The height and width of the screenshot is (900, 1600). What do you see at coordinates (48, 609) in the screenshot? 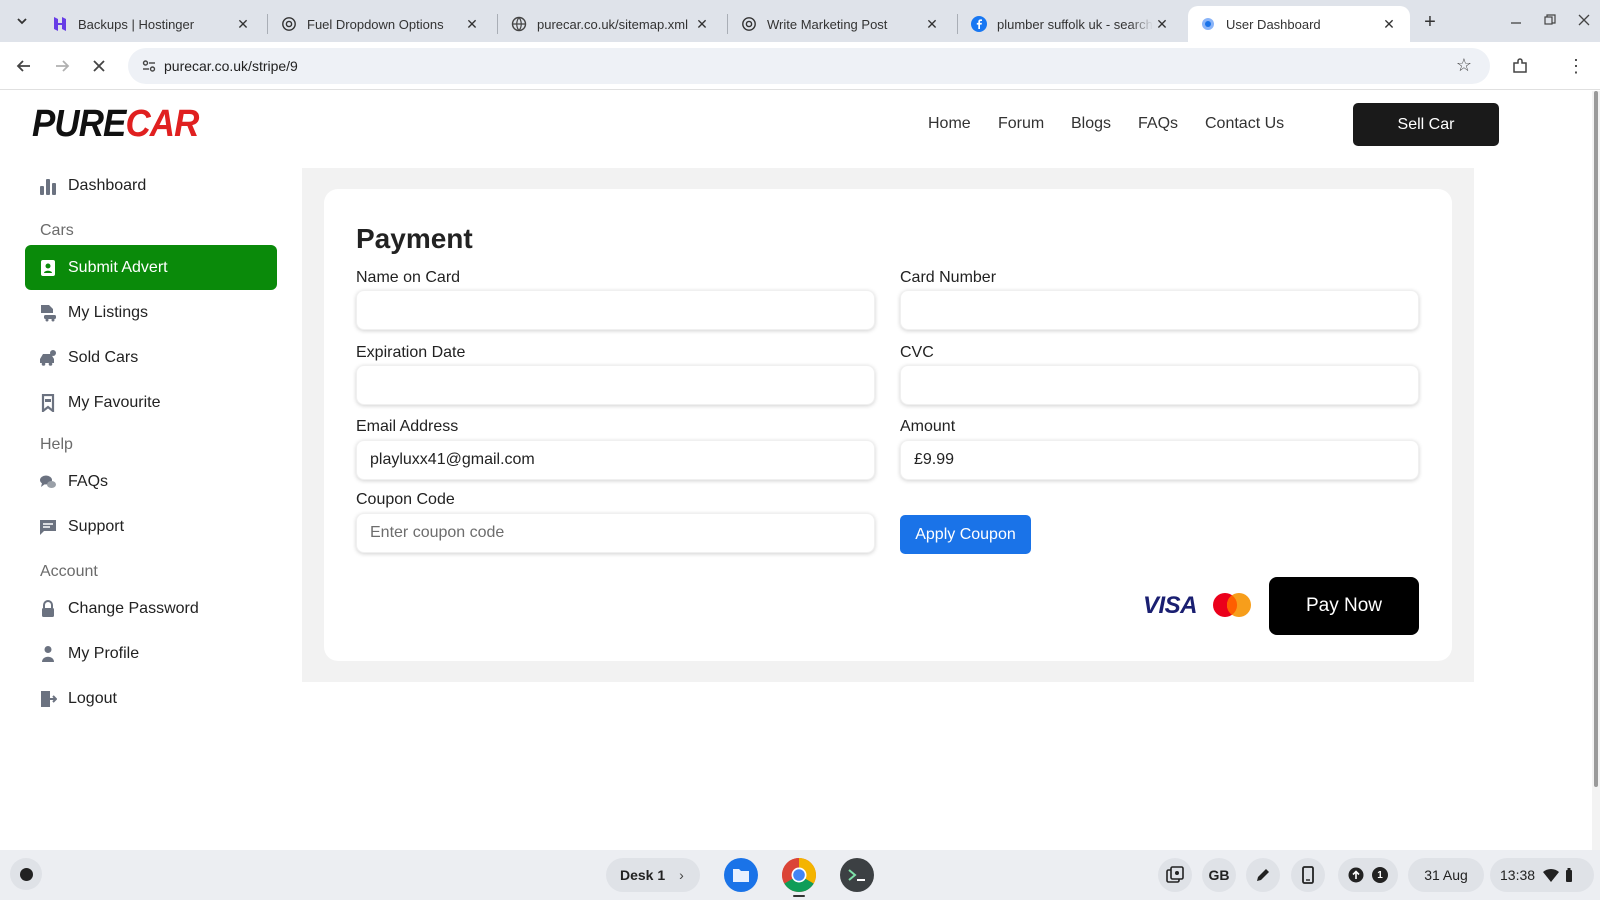
I see `lock-icon` at bounding box center [48, 609].